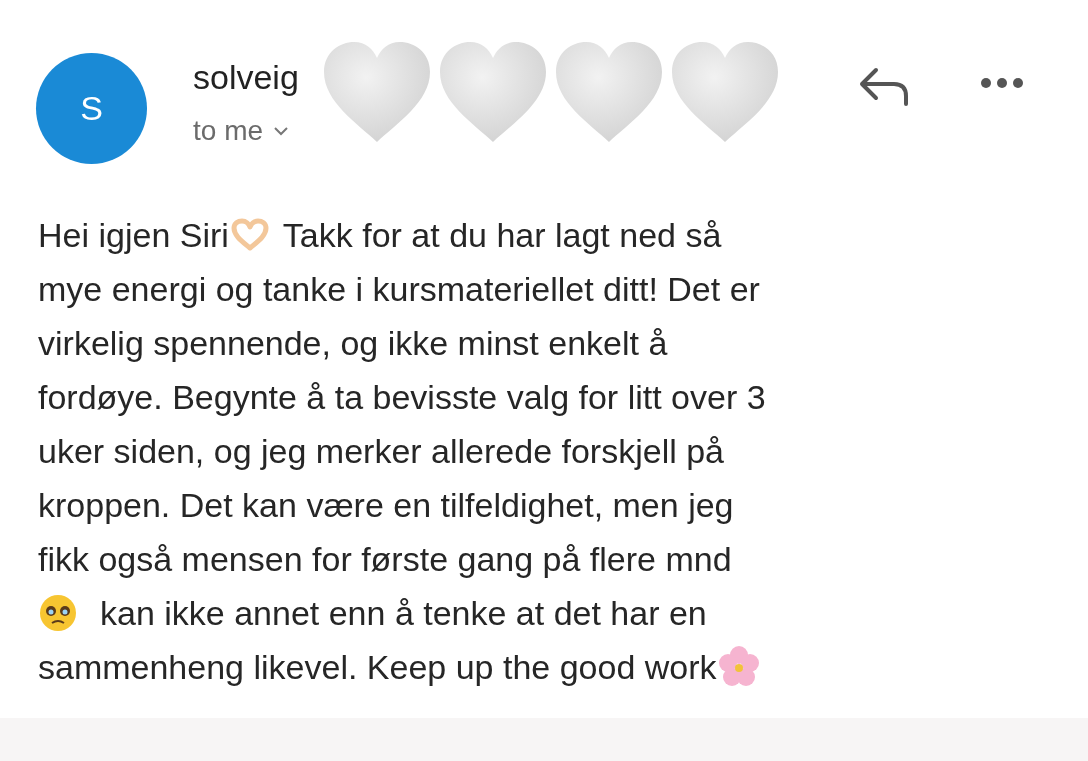 The height and width of the screenshot is (761, 1088). I want to click on message-text: fordøye. Begynte å ta bevisste valg for litt over 3, so click(402, 397).